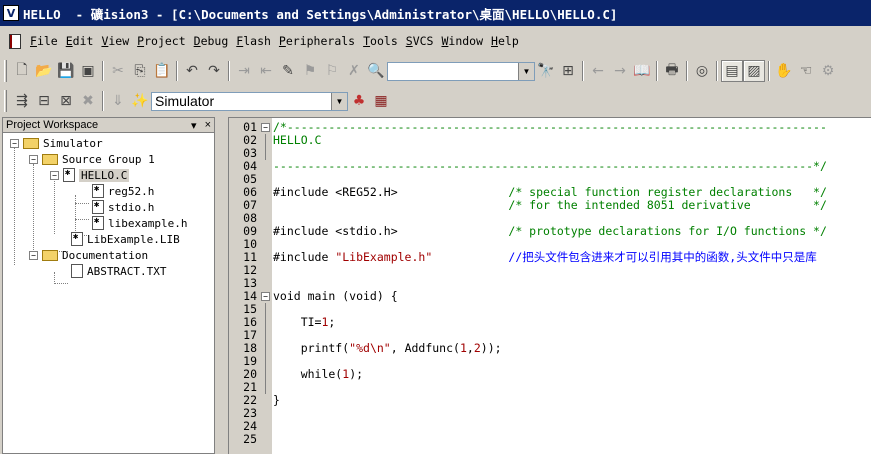  What do you see at coordinates (140, 101) in the screenshot?
I see `target-options-wand-icon: ✨` at bounding box center [140, 101].